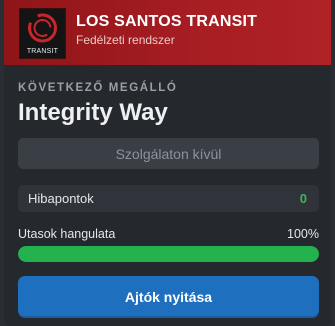  I want to click on logo-text: TRANSIT, so click(42, 51).